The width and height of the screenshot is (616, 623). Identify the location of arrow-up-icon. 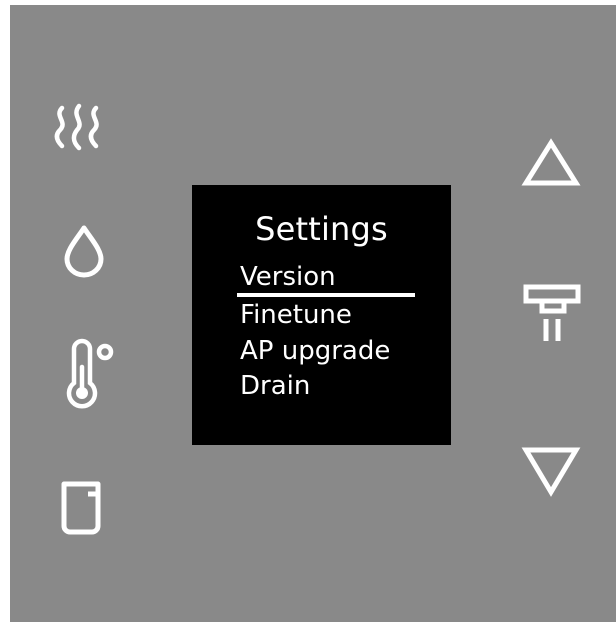
(551, 162).